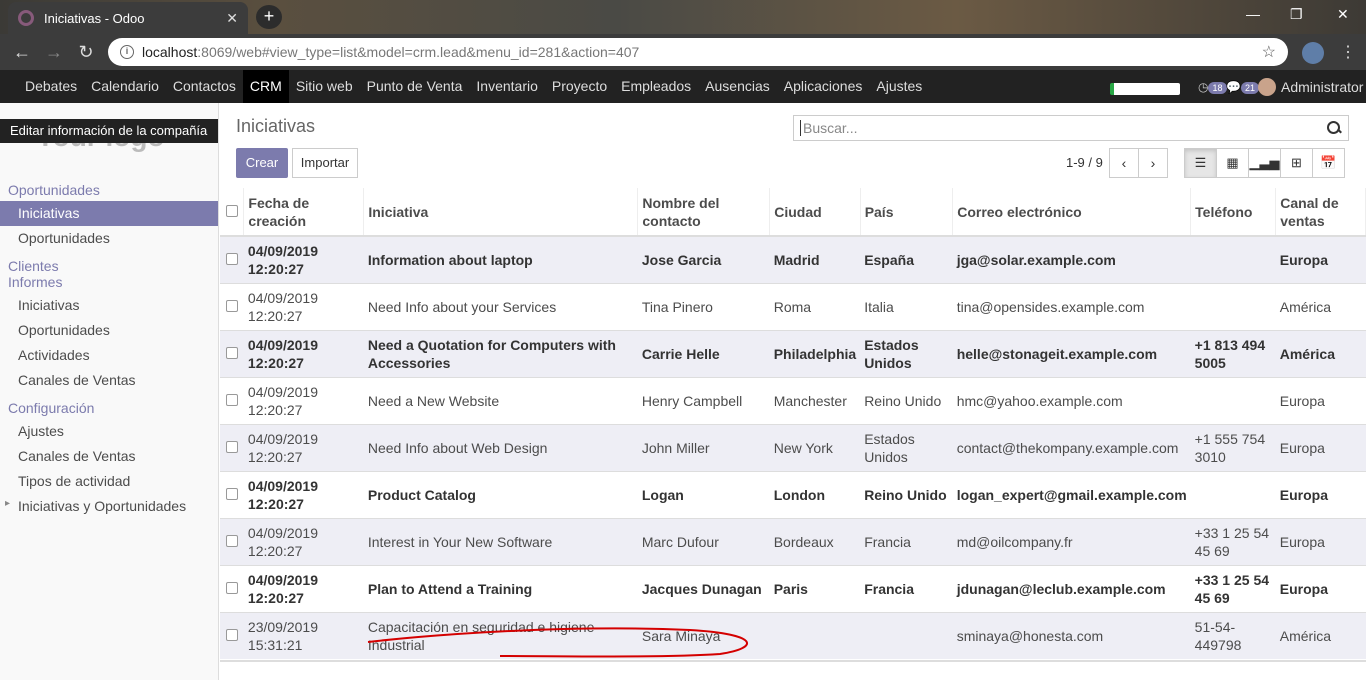 The height and width of the screenshot is (680, 1366). I want to click on col-iniciativa: Iniciativa, so click(501, 212).